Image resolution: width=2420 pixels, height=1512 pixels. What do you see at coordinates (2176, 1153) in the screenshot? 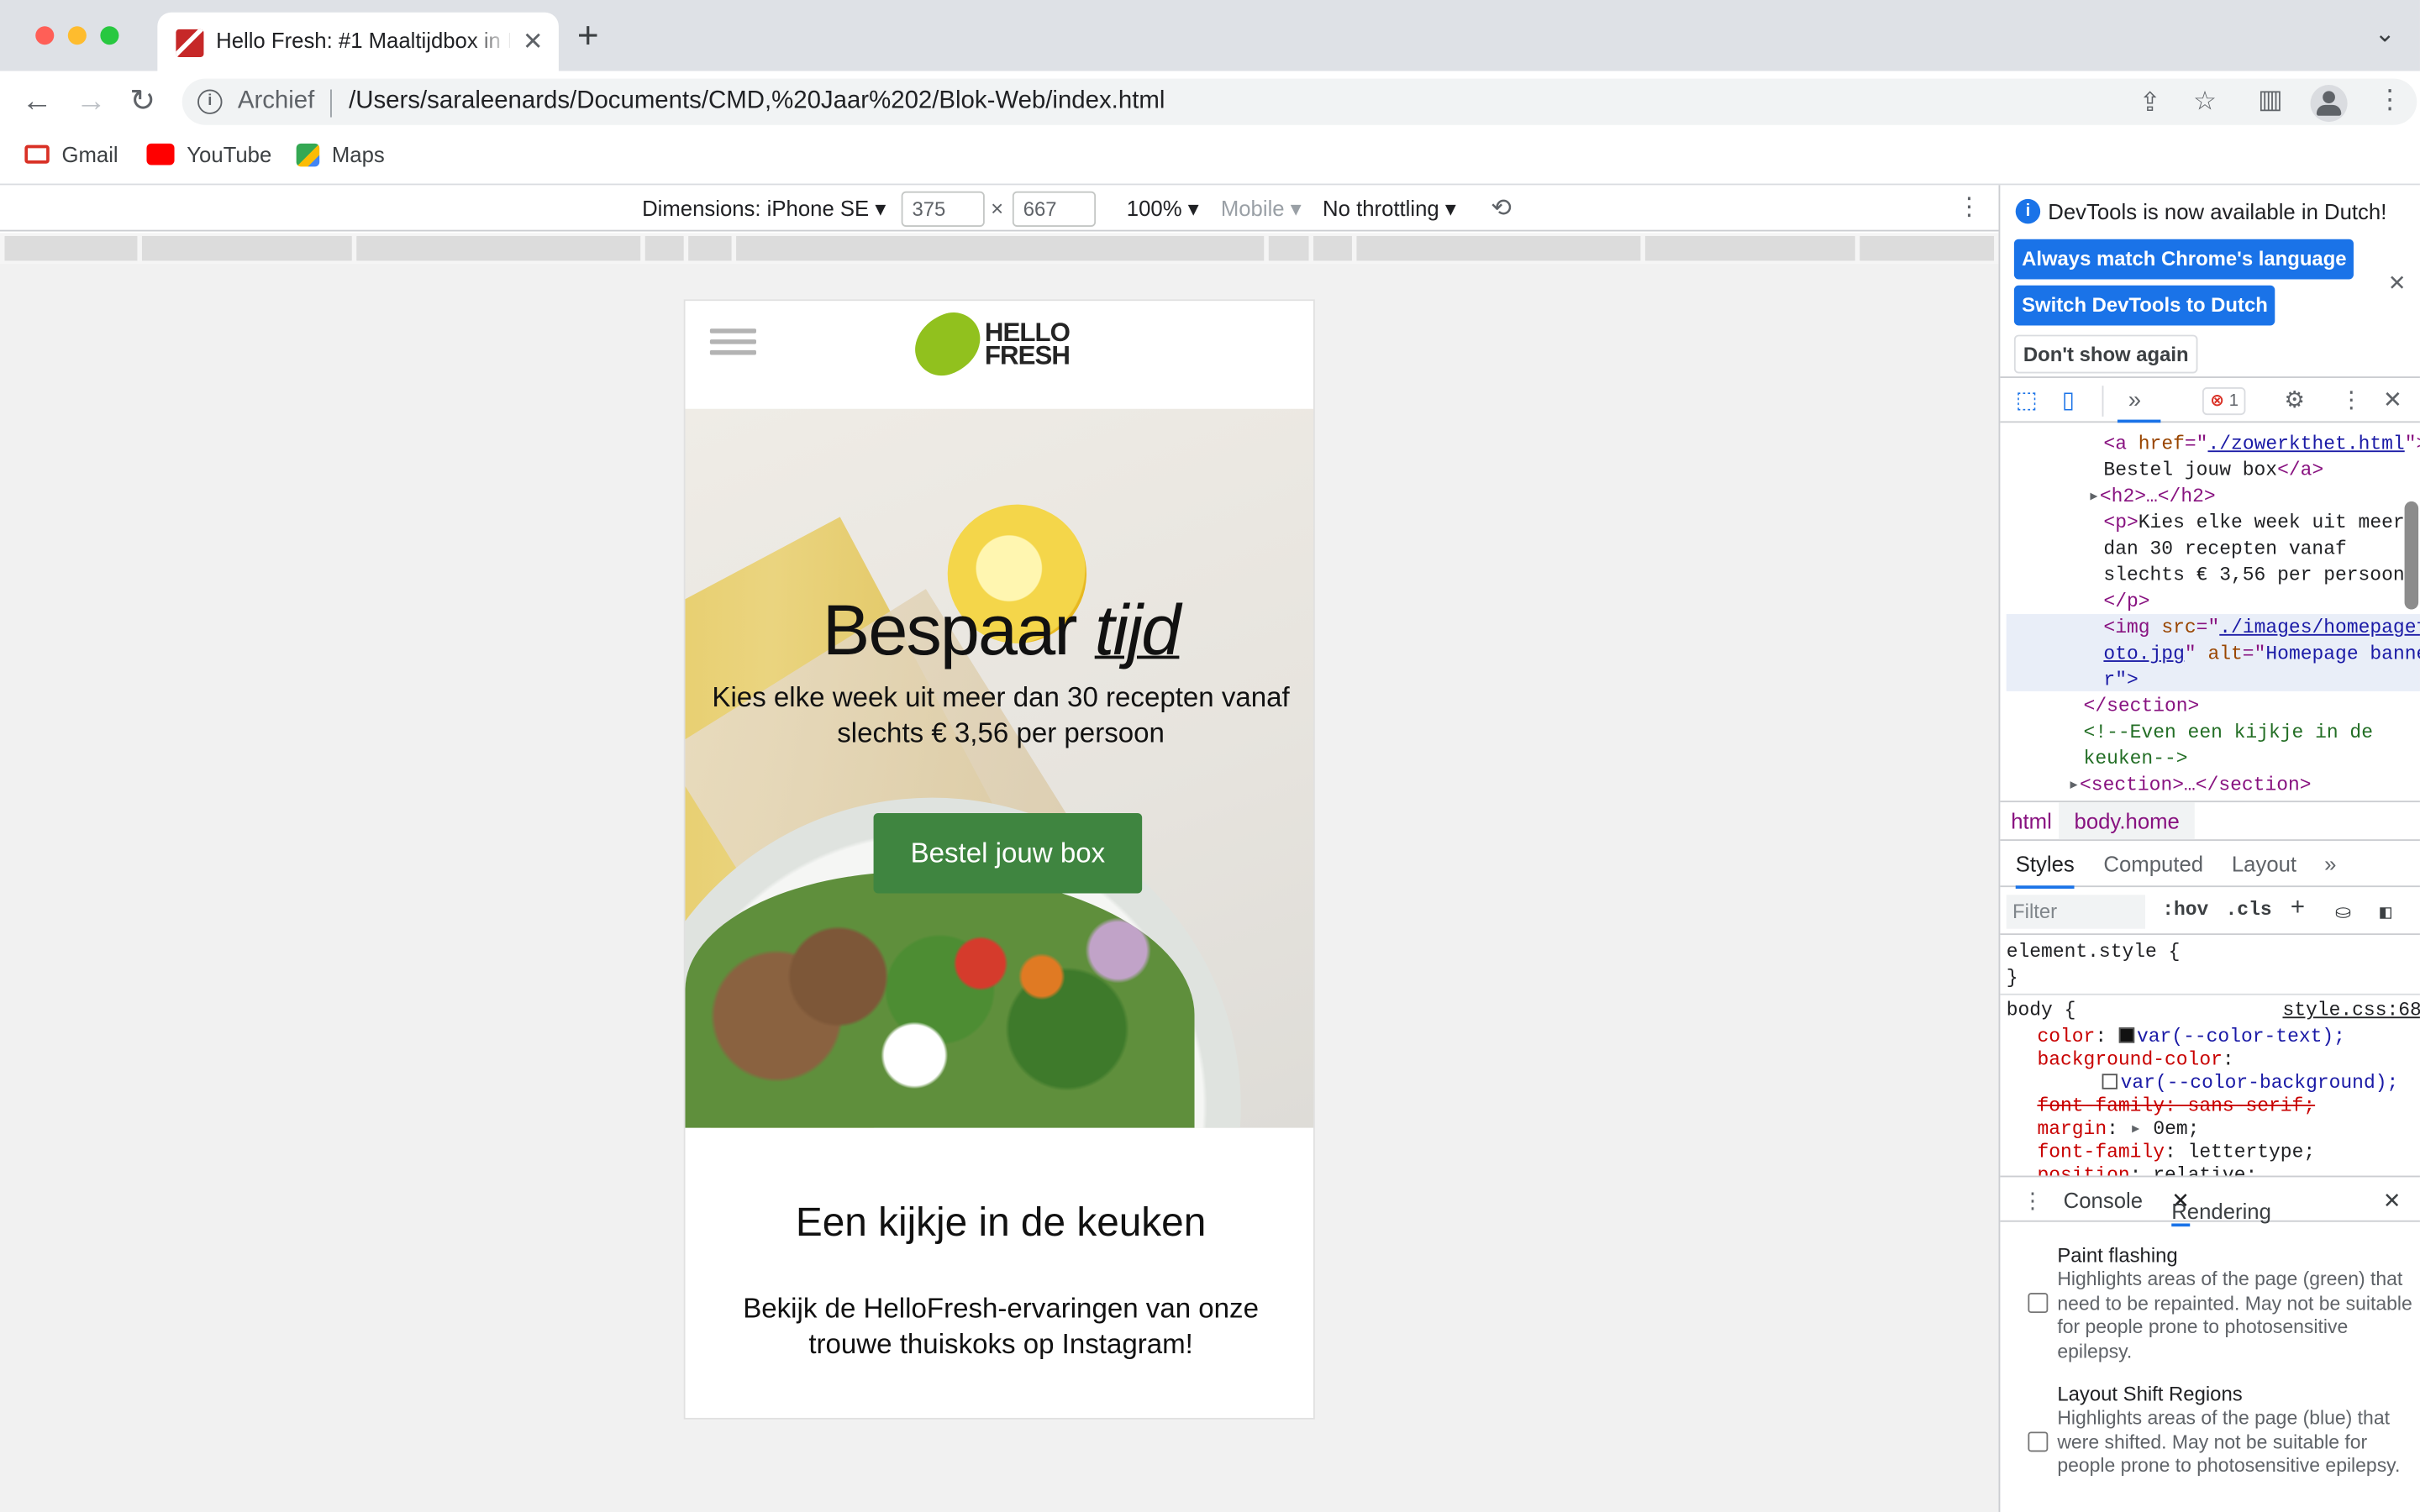
I see `style-declaration: font-family: lettertype;` at bounding box center [2176, 1153].